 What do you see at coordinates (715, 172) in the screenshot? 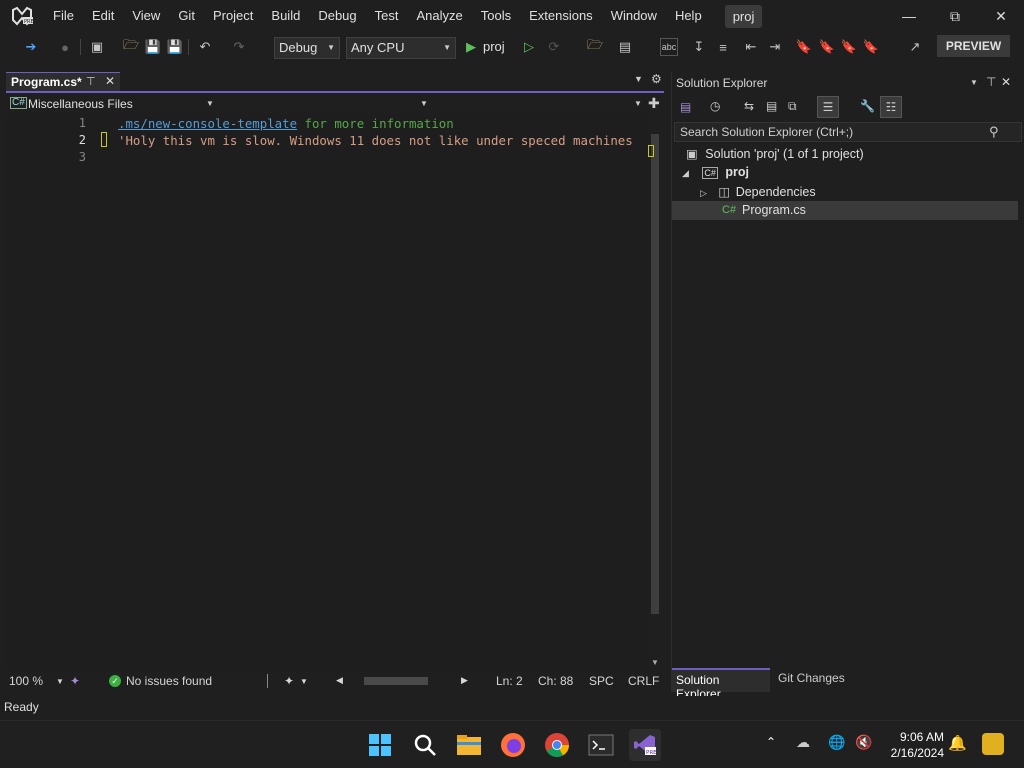
I see `tree-project-node: ◢ C# proj` at bounding box center [715, 172].